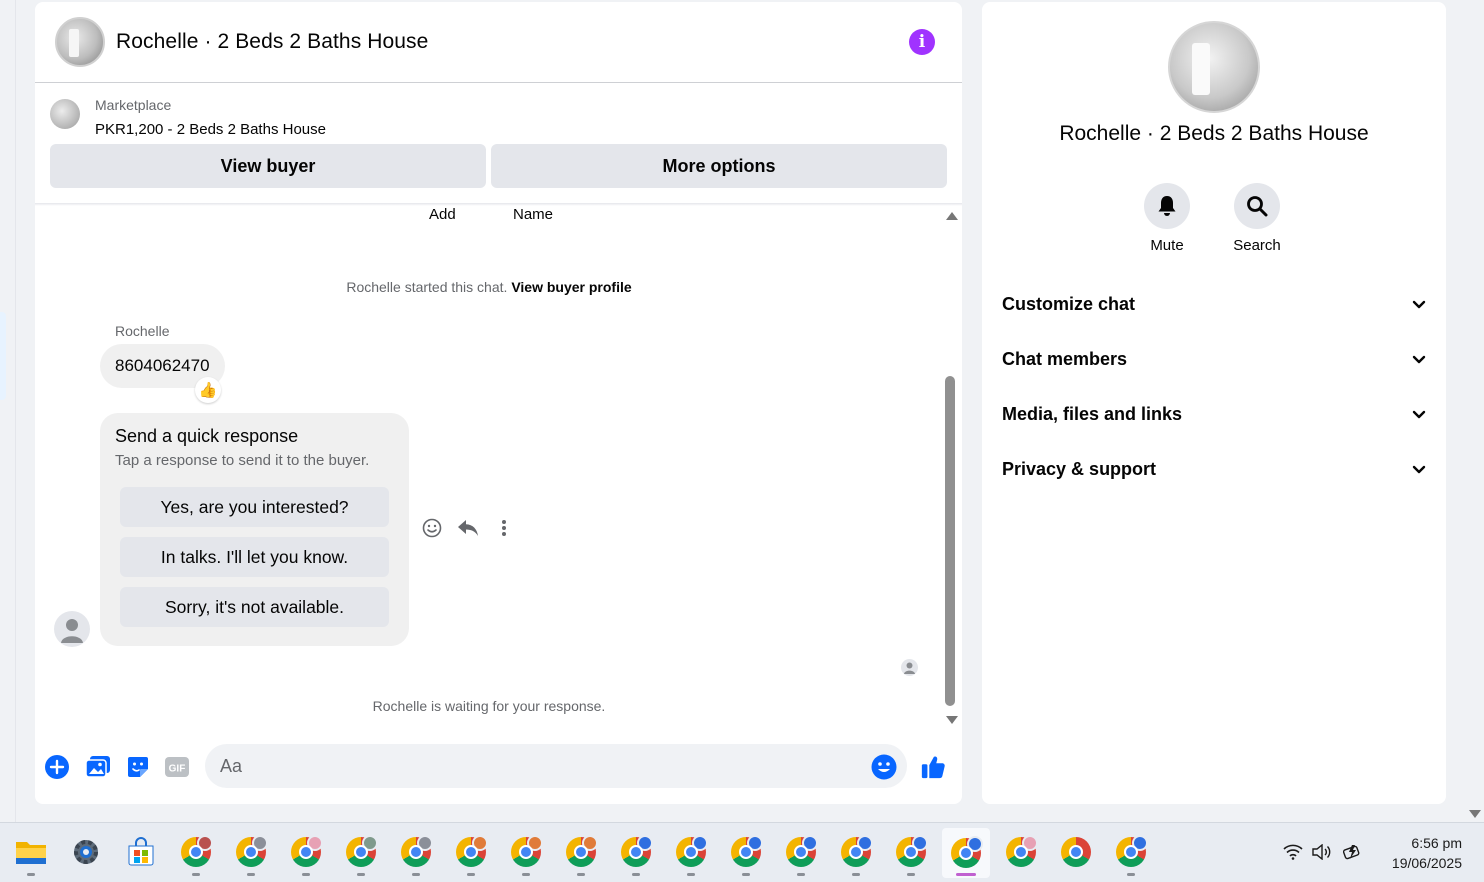 The width and height of the screenshot is (1484, 882). What do you see at coordinates (468, 528) in the screenshot?
I see `reply-icon` at bounding box center [468, 528].